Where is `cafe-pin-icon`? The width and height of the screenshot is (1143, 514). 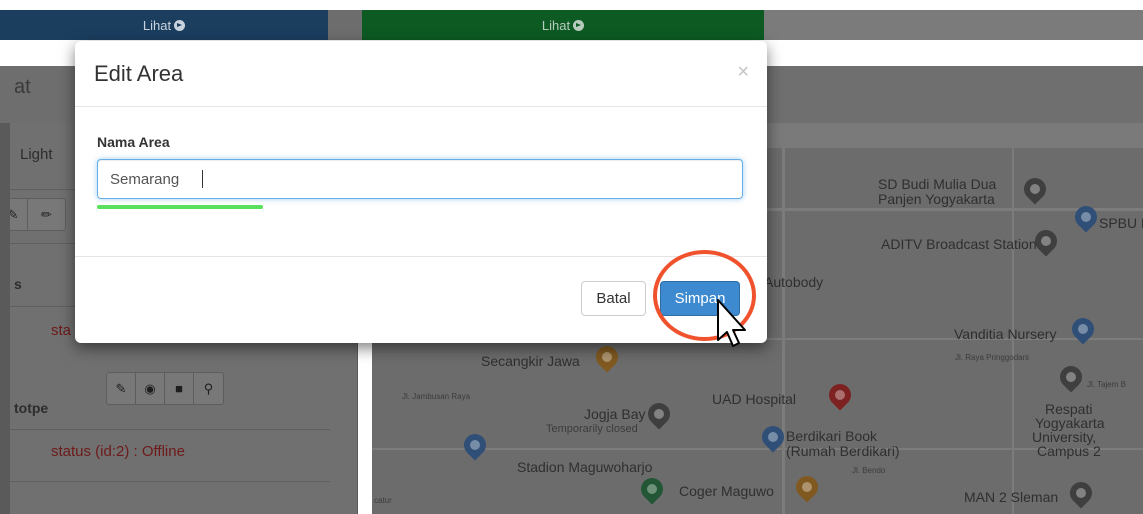
cafe-pin-icon is located at coordinates (607, 357).